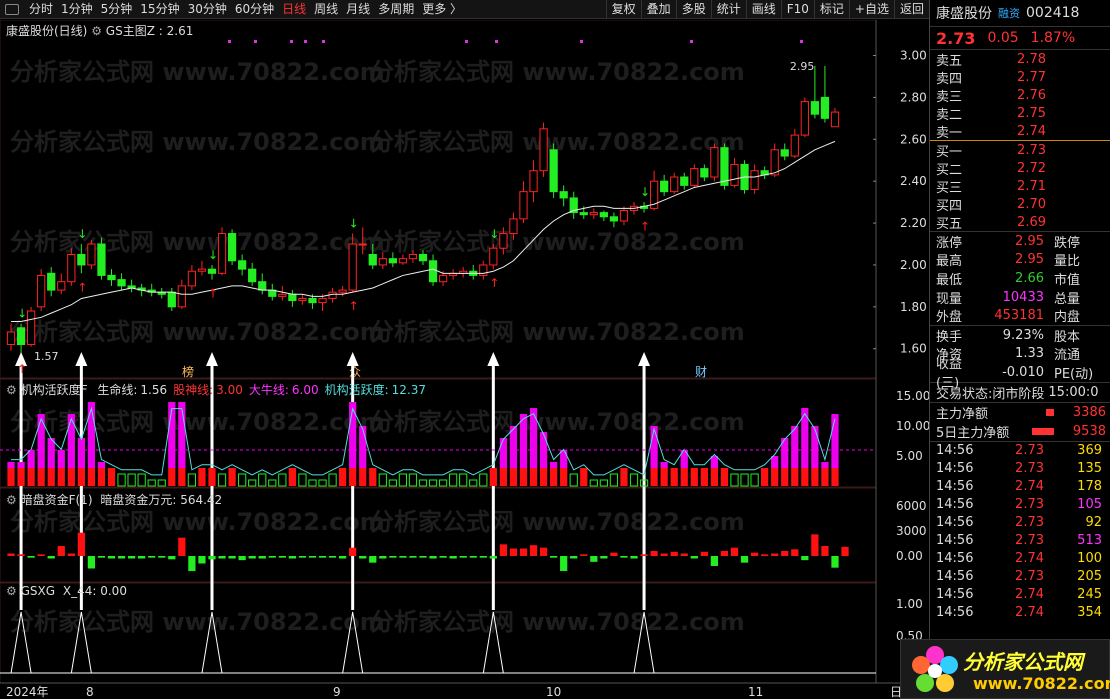 The height and width of the screenshot is (699, 1110). I want to click on tick-volume: 105, so click(1089, 505).